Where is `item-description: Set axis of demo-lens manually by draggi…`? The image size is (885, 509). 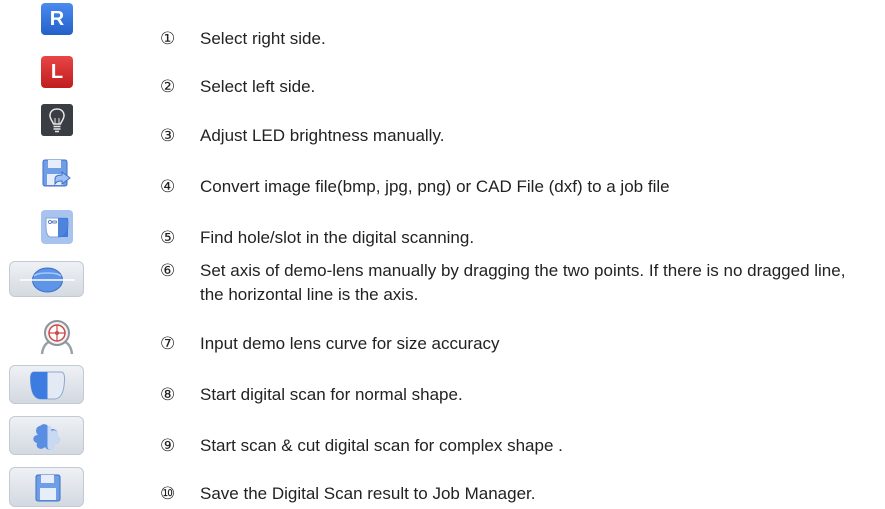 item-description: Set axis of demo-lens manually by draggi… is located at coordinates (523, 282).